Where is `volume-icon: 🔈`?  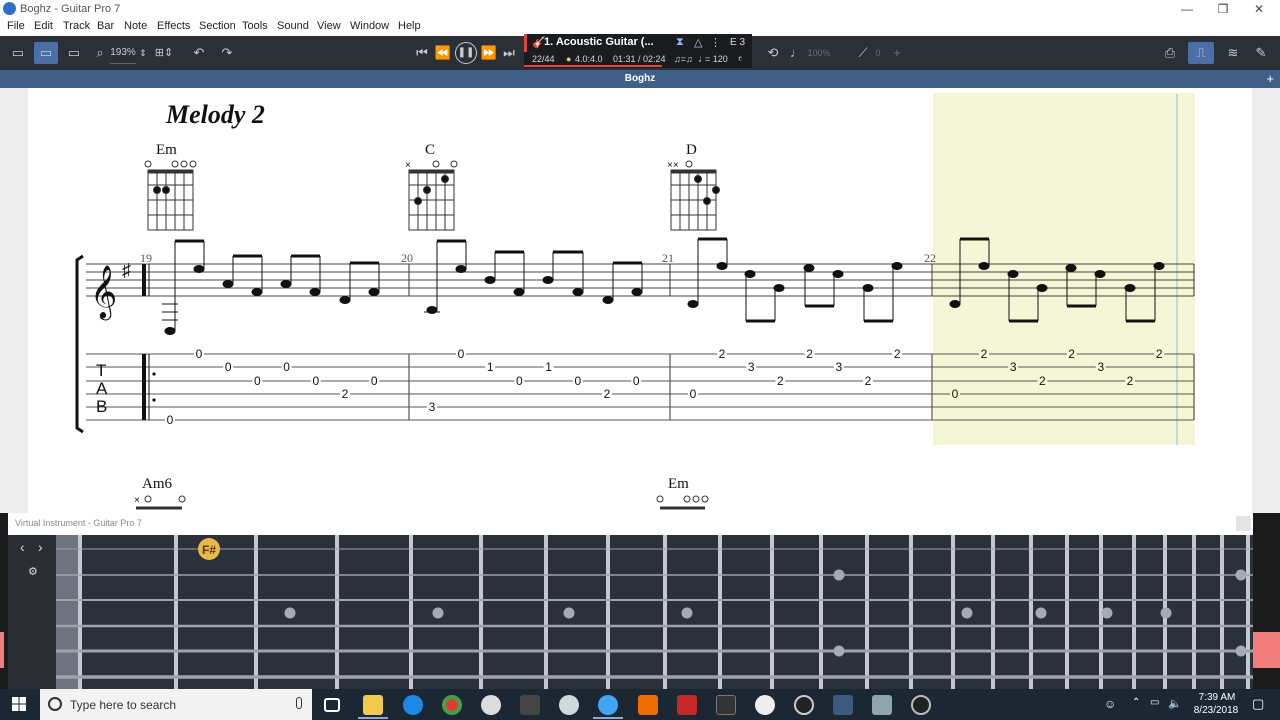
volume-icon: 🔈 is located at coordinates (1175, 703).